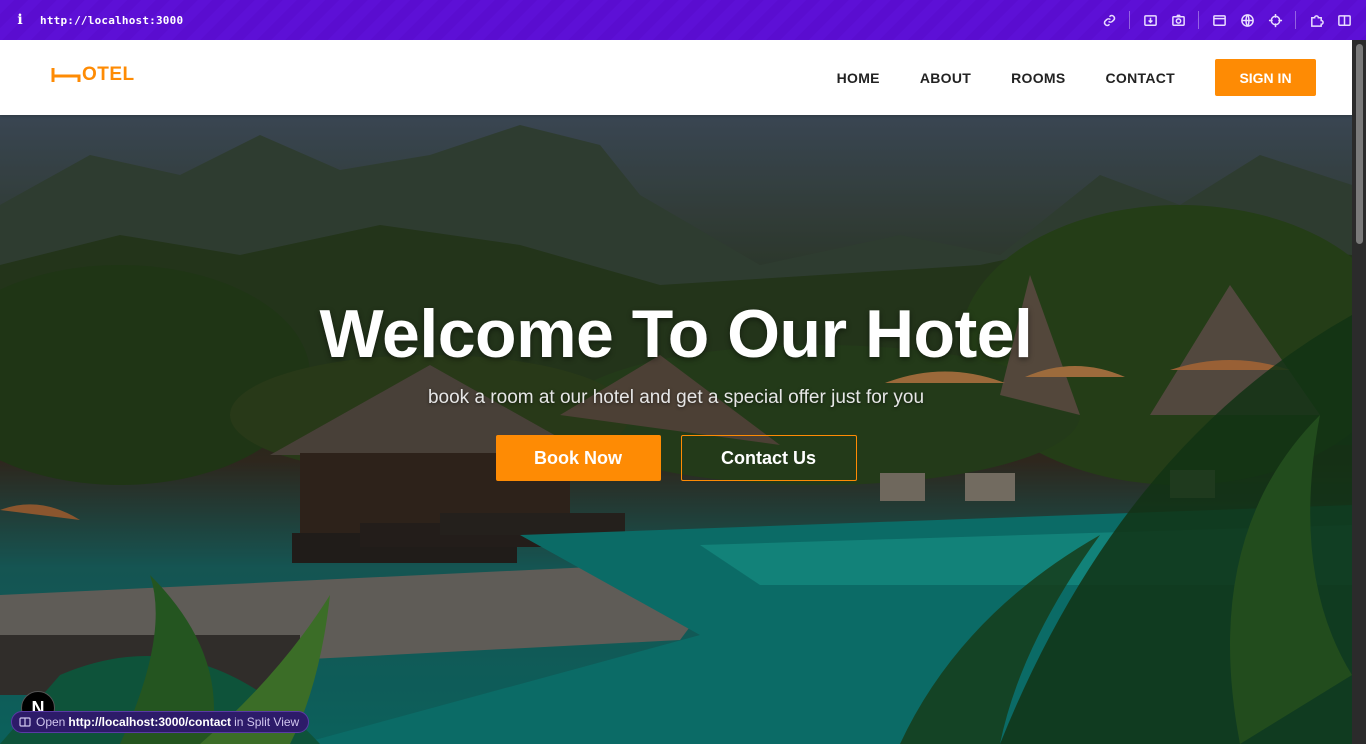 This screenshot has height=744, width=1366. What do you see at coordinates (150, 722) in the screenshot?
I see `status-url: http://localhost:3000/contact` at bounding box center [150, 722].